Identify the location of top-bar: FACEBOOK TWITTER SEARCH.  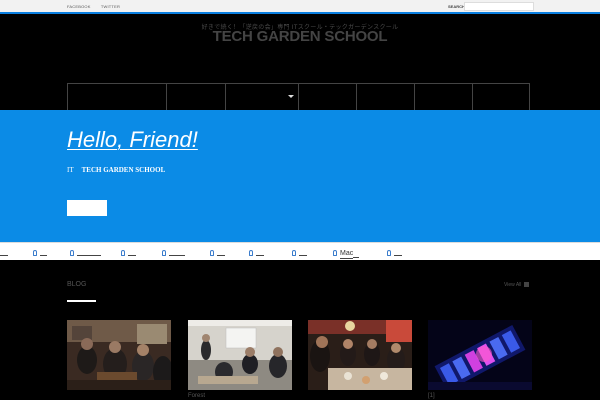
(300, 7).